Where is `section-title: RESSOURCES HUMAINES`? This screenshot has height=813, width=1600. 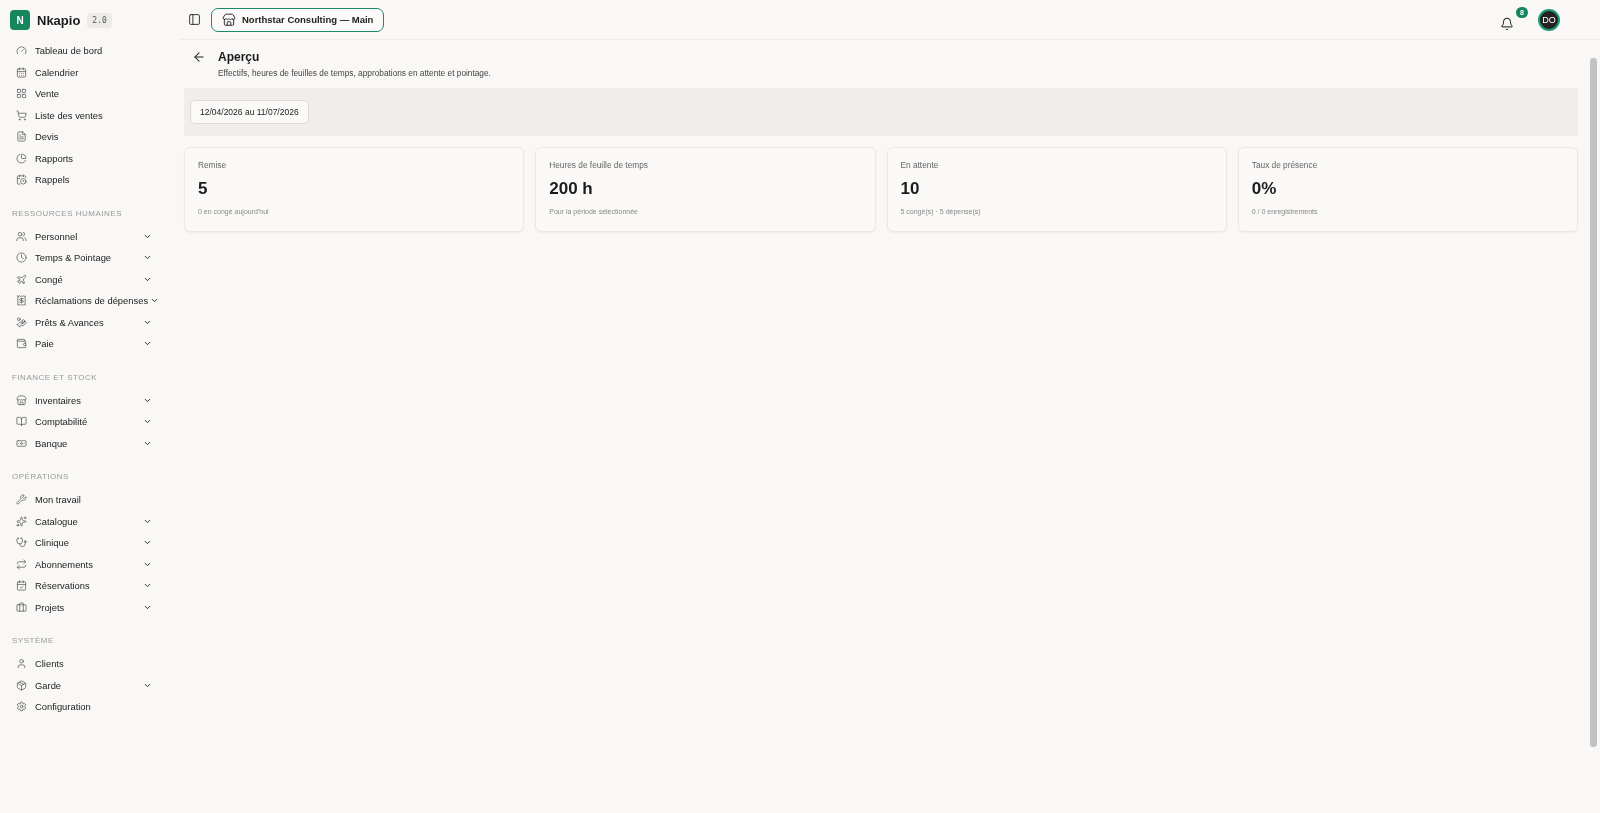 section-title: RESSOURCES HUMAINES is located at coordinates (67, 213).